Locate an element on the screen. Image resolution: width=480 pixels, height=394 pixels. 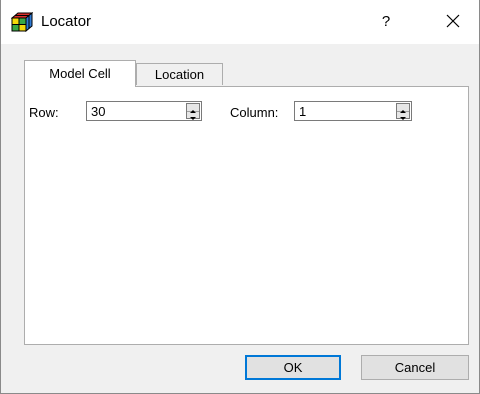
title-bar: Locator ? is located at coordinates (240, 22).